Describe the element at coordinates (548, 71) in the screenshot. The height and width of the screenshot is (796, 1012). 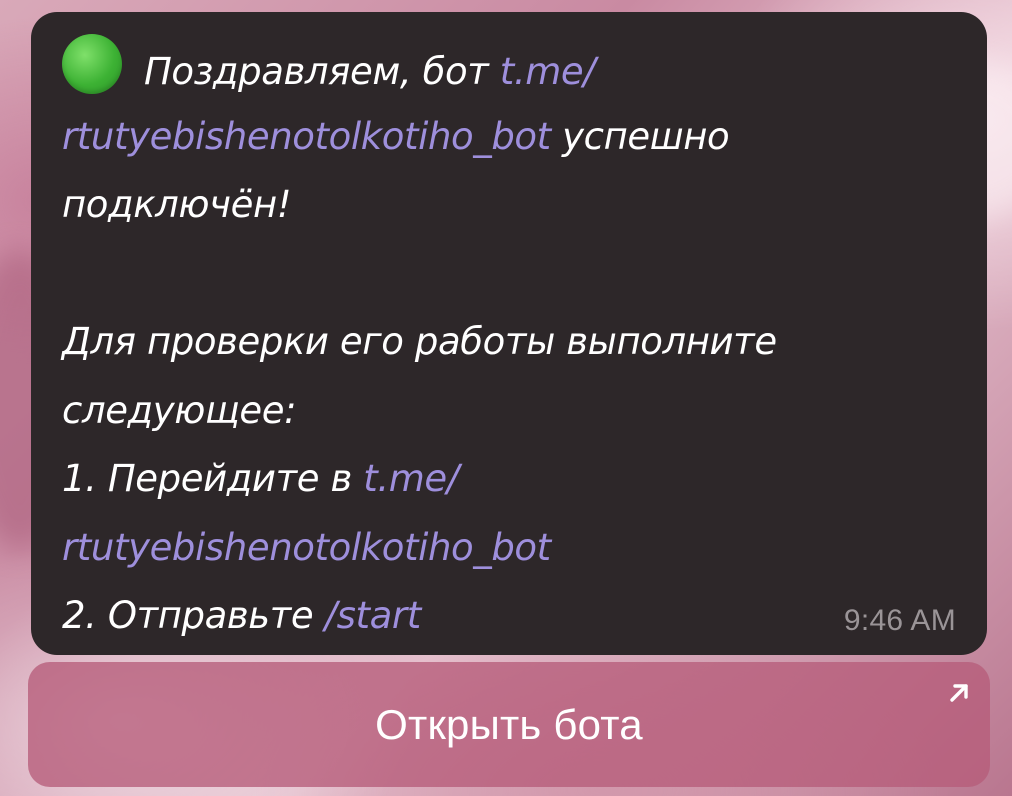
I see `bot-link: t.me/` at that location.